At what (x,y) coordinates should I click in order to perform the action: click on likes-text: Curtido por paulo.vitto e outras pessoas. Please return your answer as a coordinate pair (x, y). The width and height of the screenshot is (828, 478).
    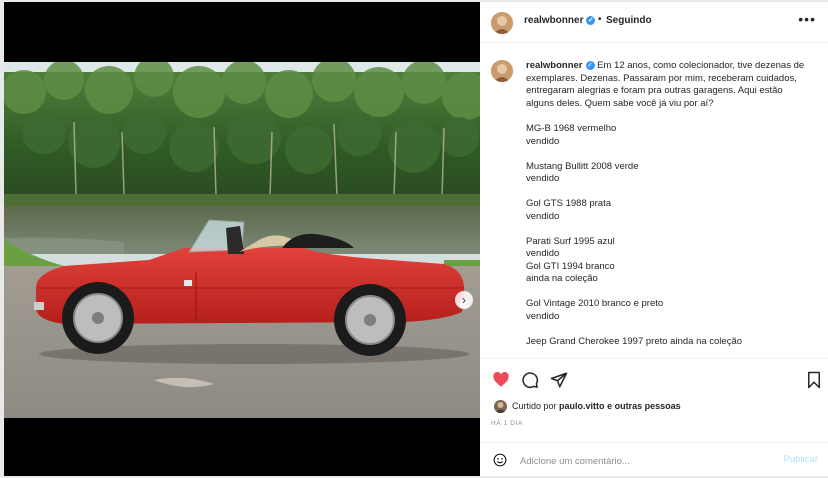
    Looking at the image, I should click on (596, 406).